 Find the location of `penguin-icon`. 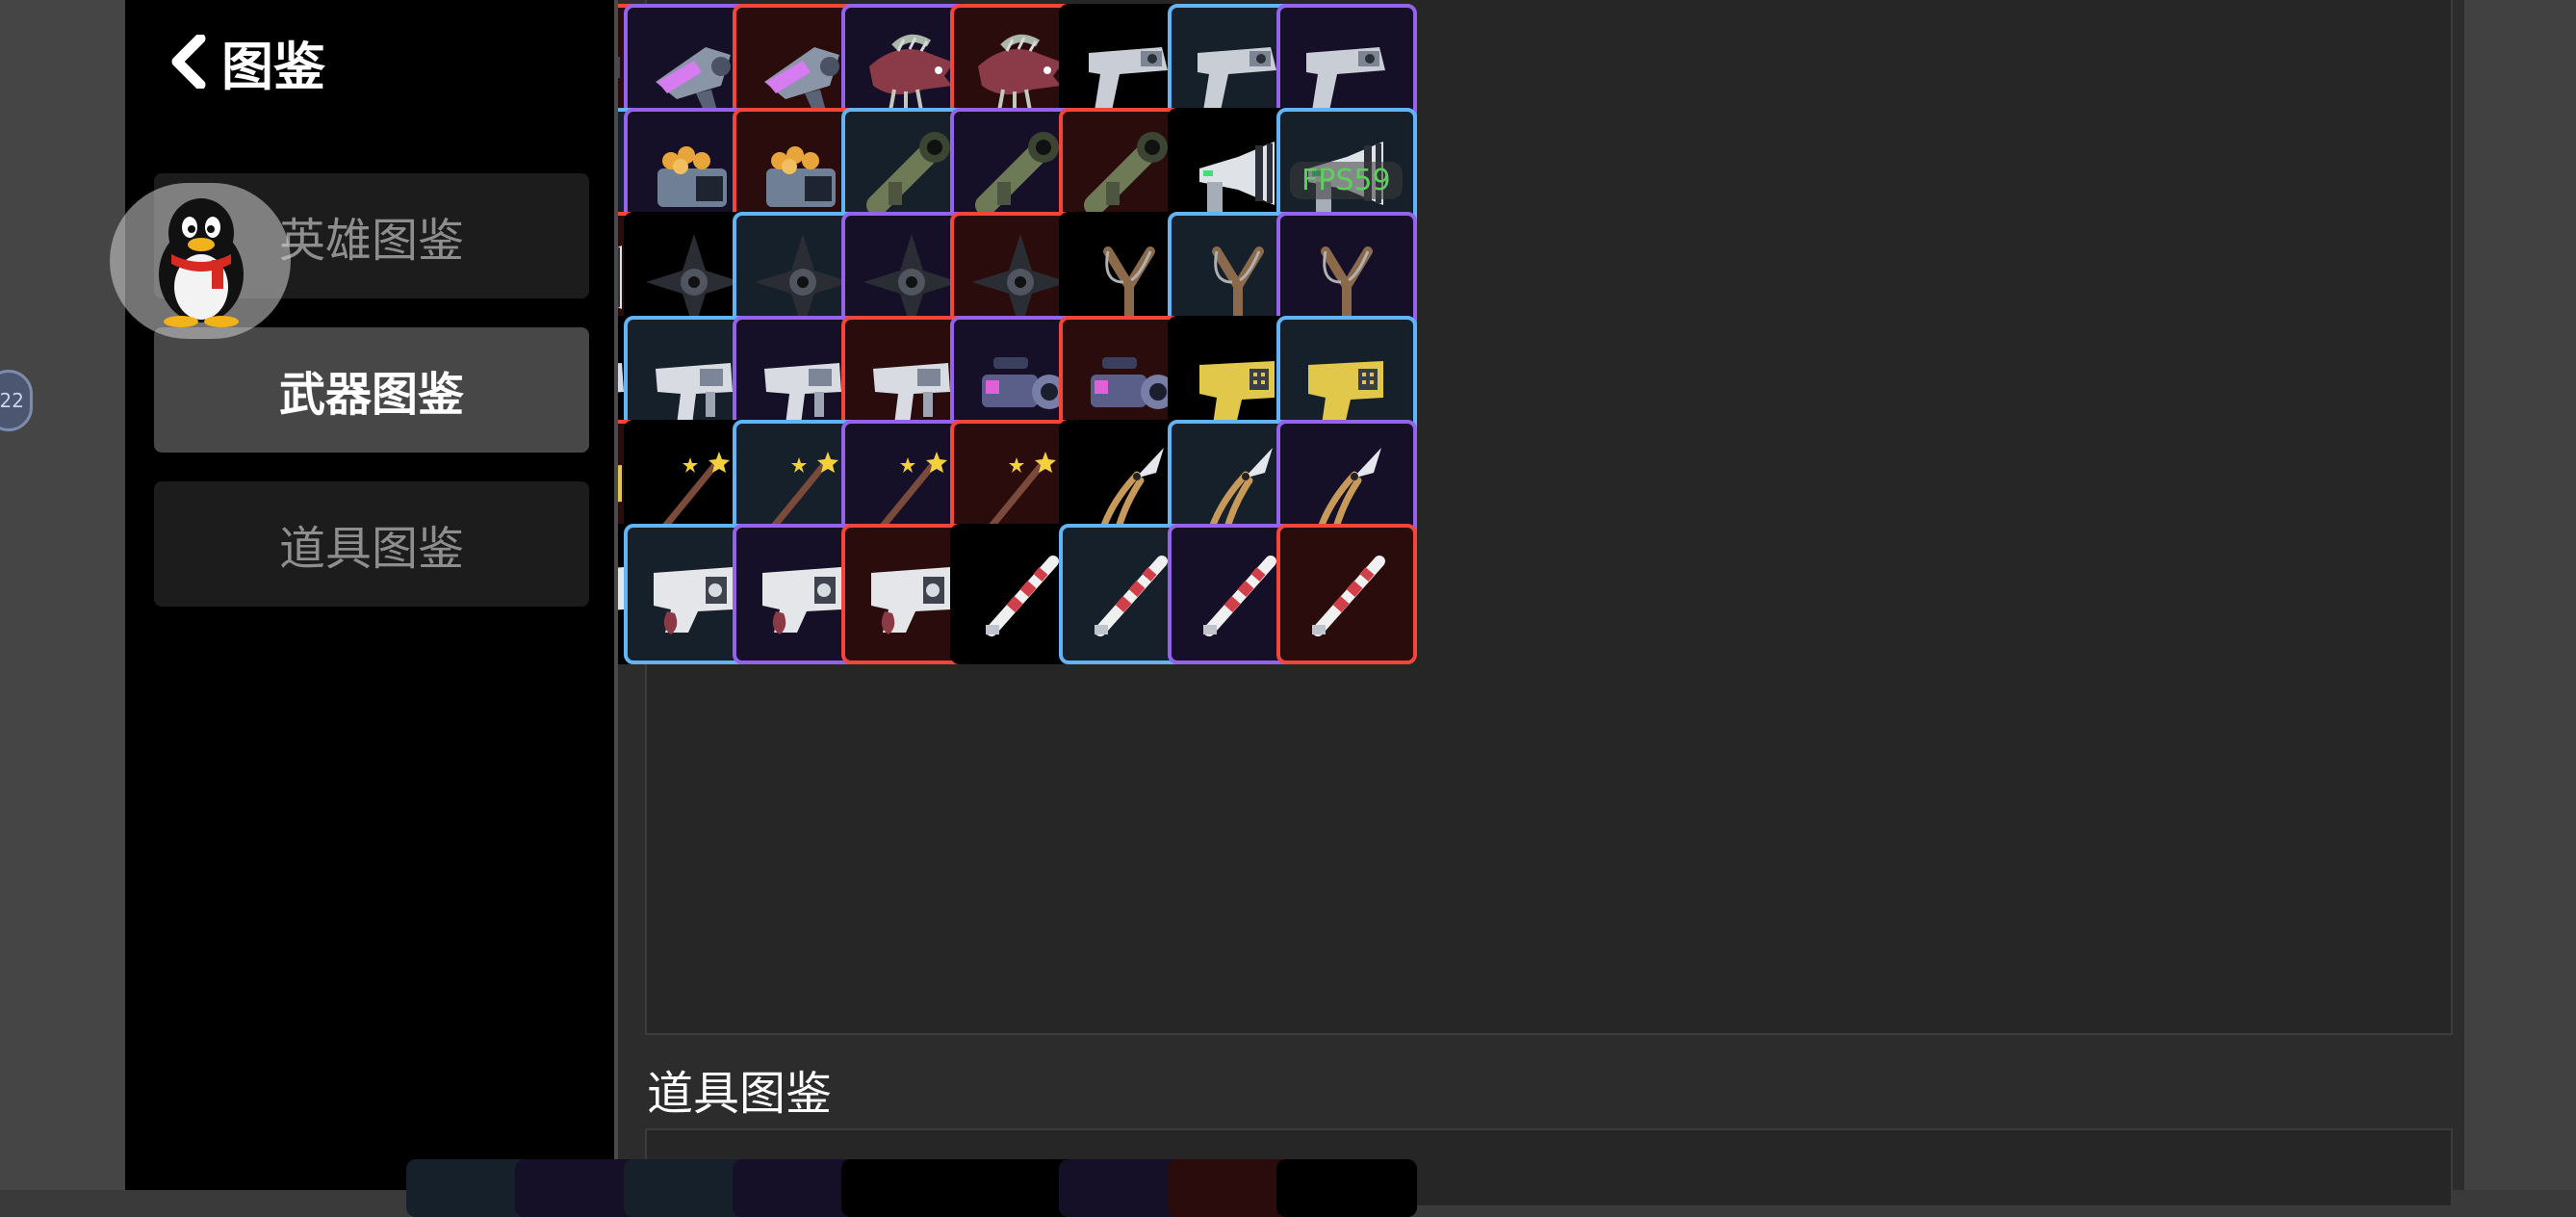

penguin-icon is located at coordinates (202, 262).